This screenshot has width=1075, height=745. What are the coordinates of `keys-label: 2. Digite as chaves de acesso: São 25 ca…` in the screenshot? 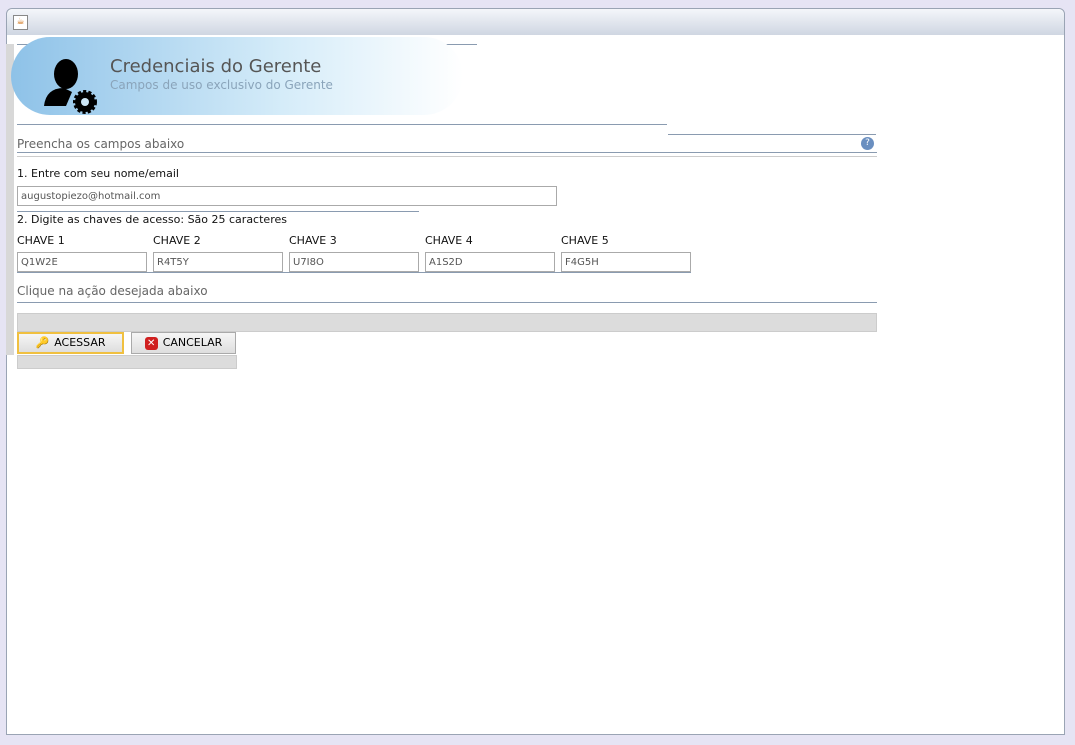 It's located at (152, 219).